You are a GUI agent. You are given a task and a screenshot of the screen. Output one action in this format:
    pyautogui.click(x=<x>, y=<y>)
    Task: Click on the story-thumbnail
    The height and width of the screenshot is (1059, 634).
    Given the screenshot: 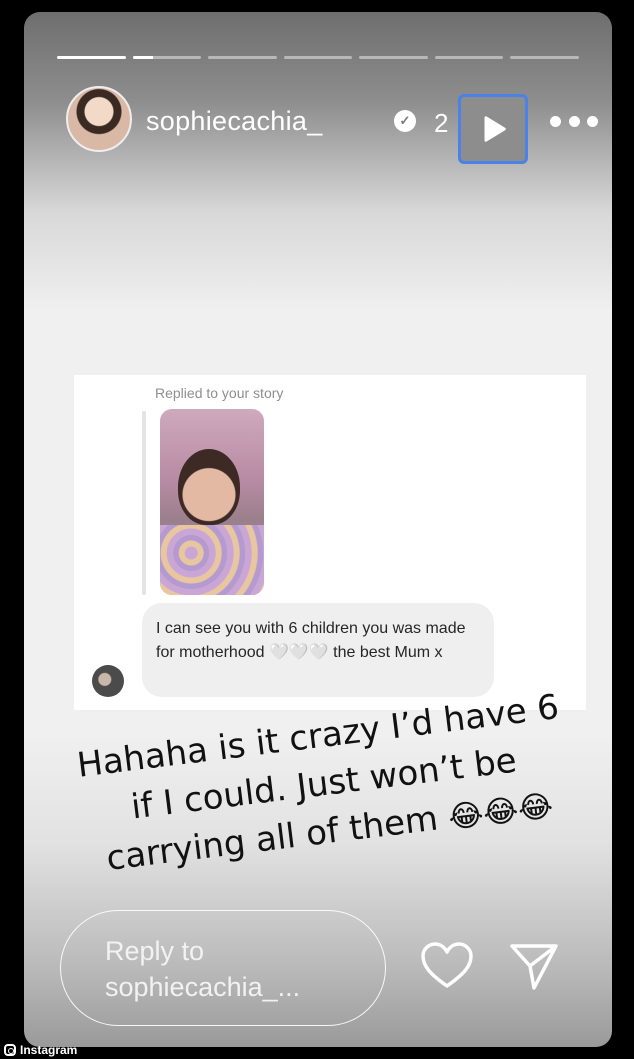 What is the action you would take?
    pyautogui.click(x=212, y=502)
    